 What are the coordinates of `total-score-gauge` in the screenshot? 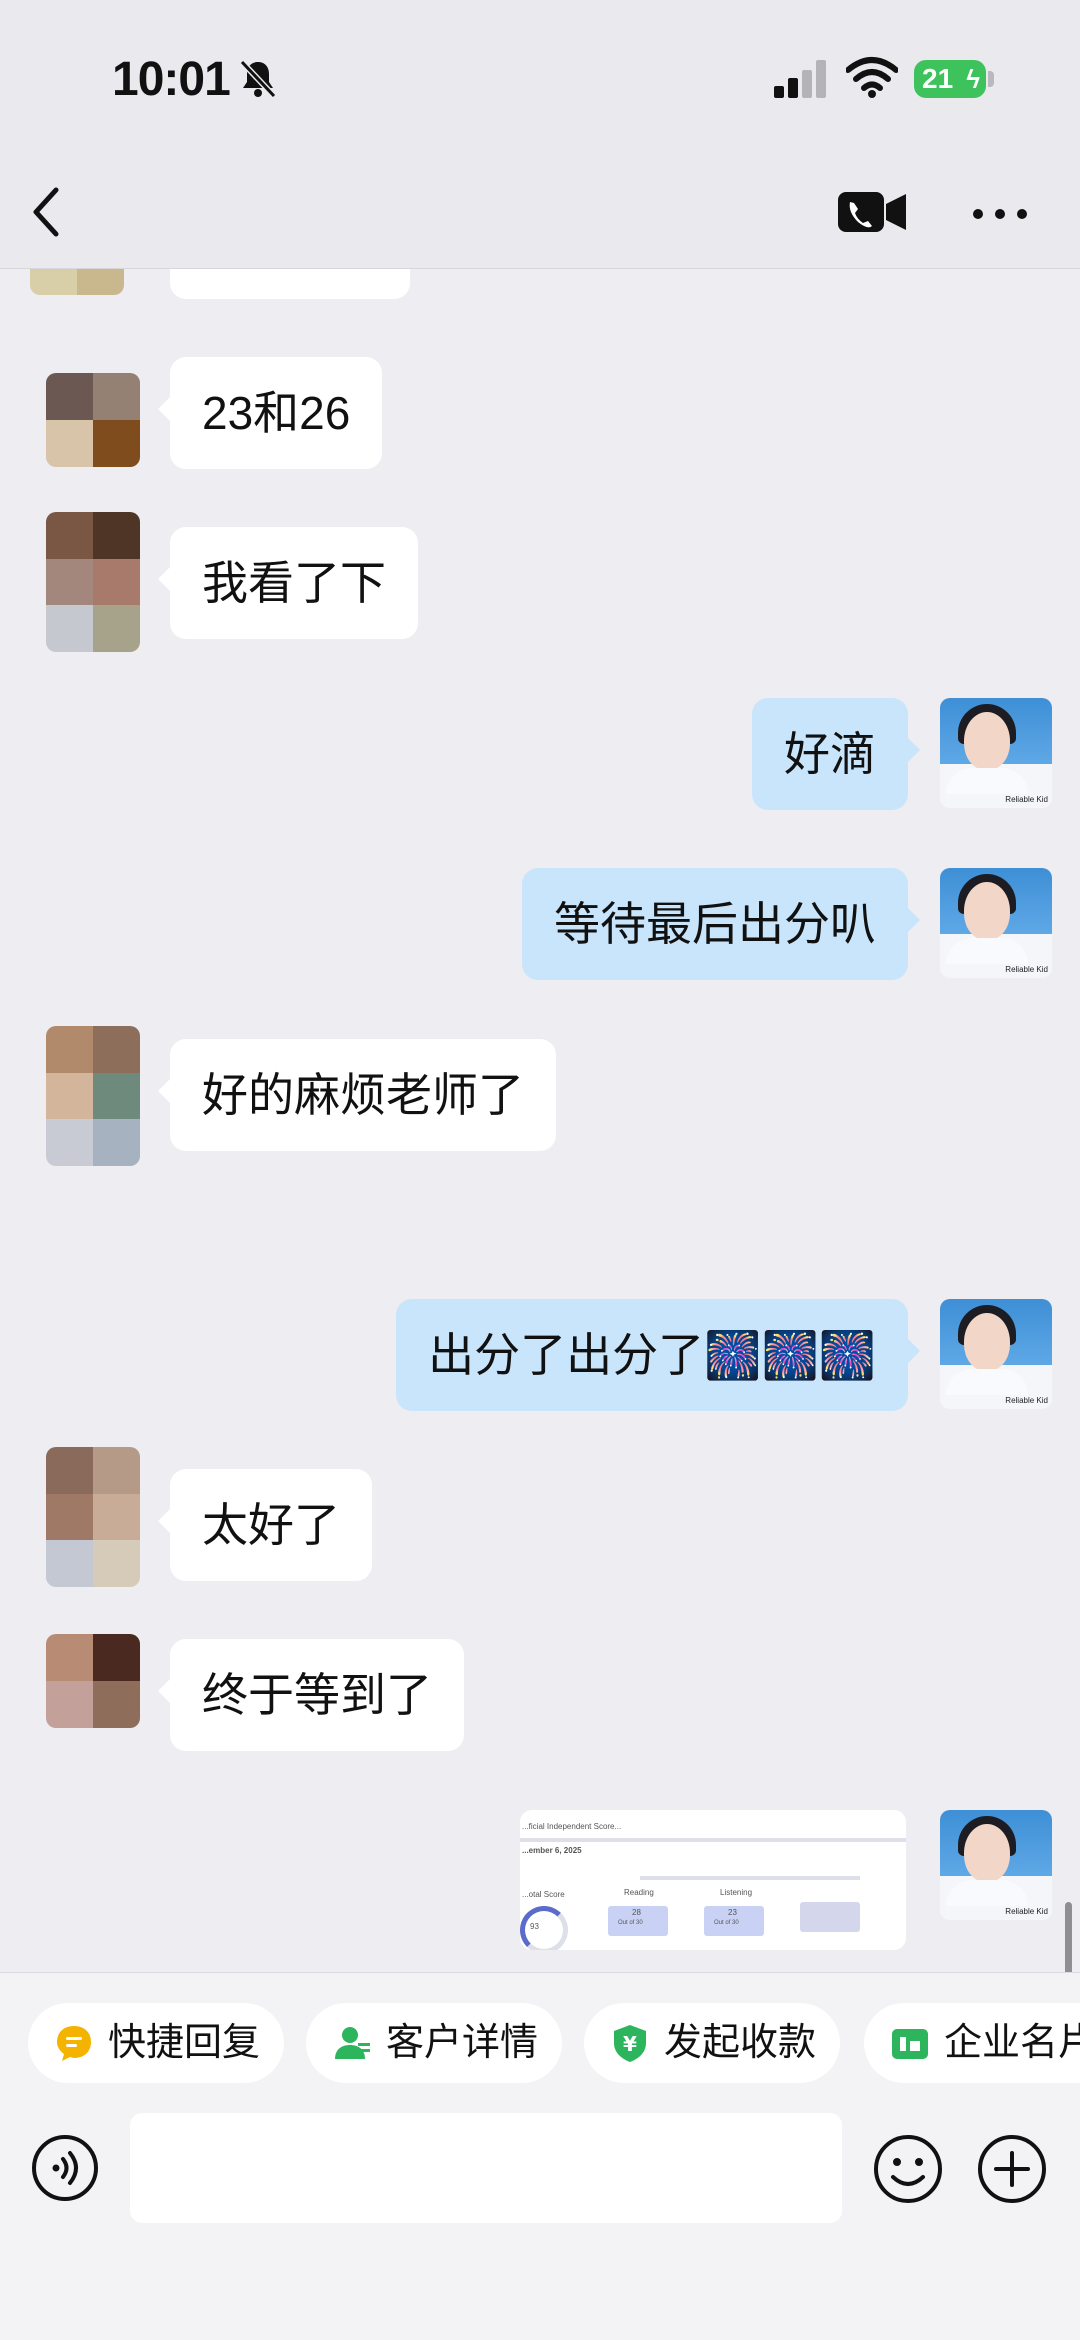 It's located at (544, 1928).